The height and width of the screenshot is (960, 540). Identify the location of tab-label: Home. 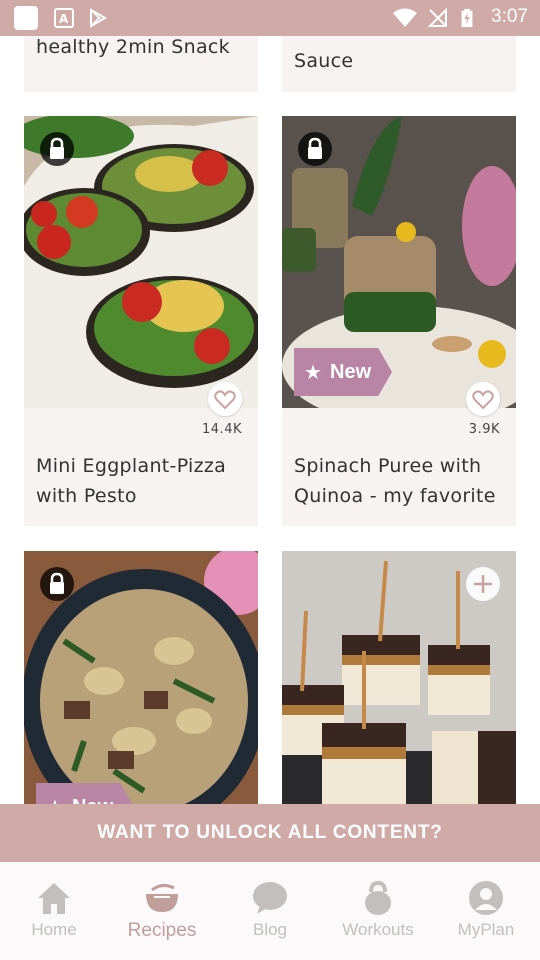
(54, 929).